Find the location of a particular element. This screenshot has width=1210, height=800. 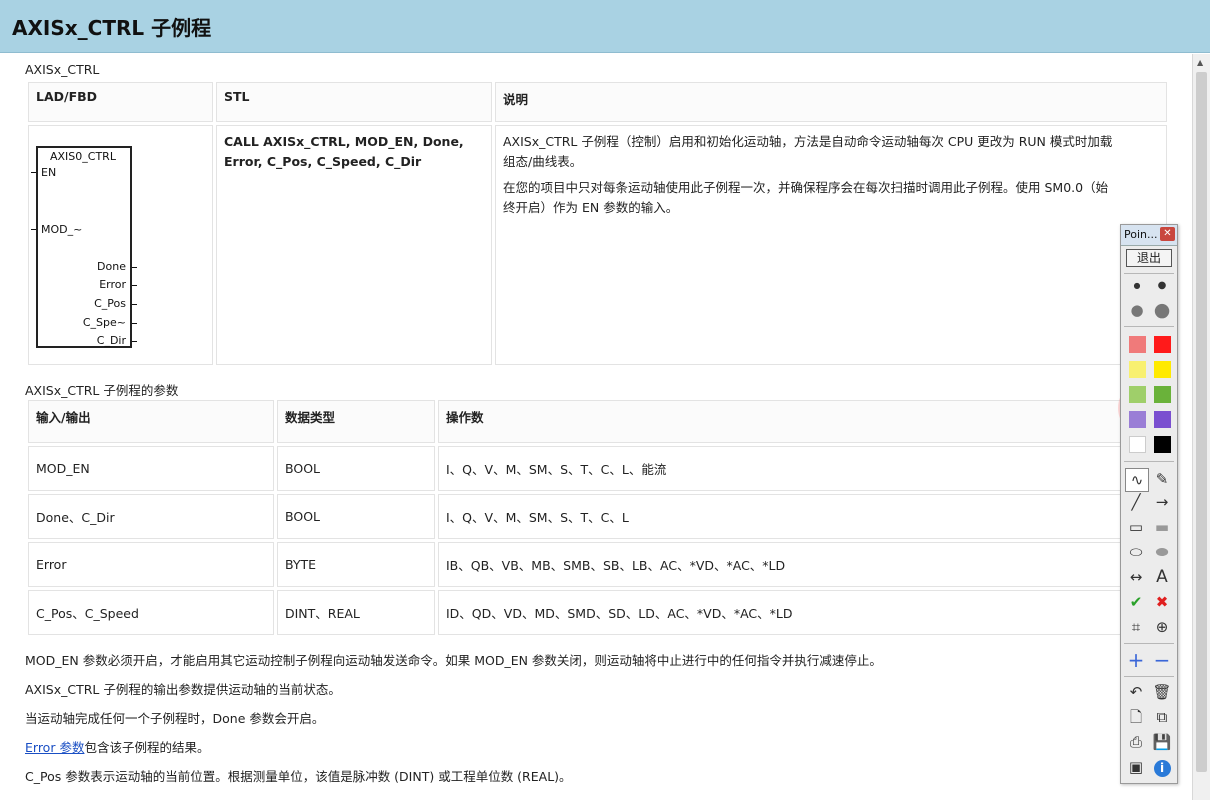

color-swatch-light-green is located at coordinates (1137, 394).